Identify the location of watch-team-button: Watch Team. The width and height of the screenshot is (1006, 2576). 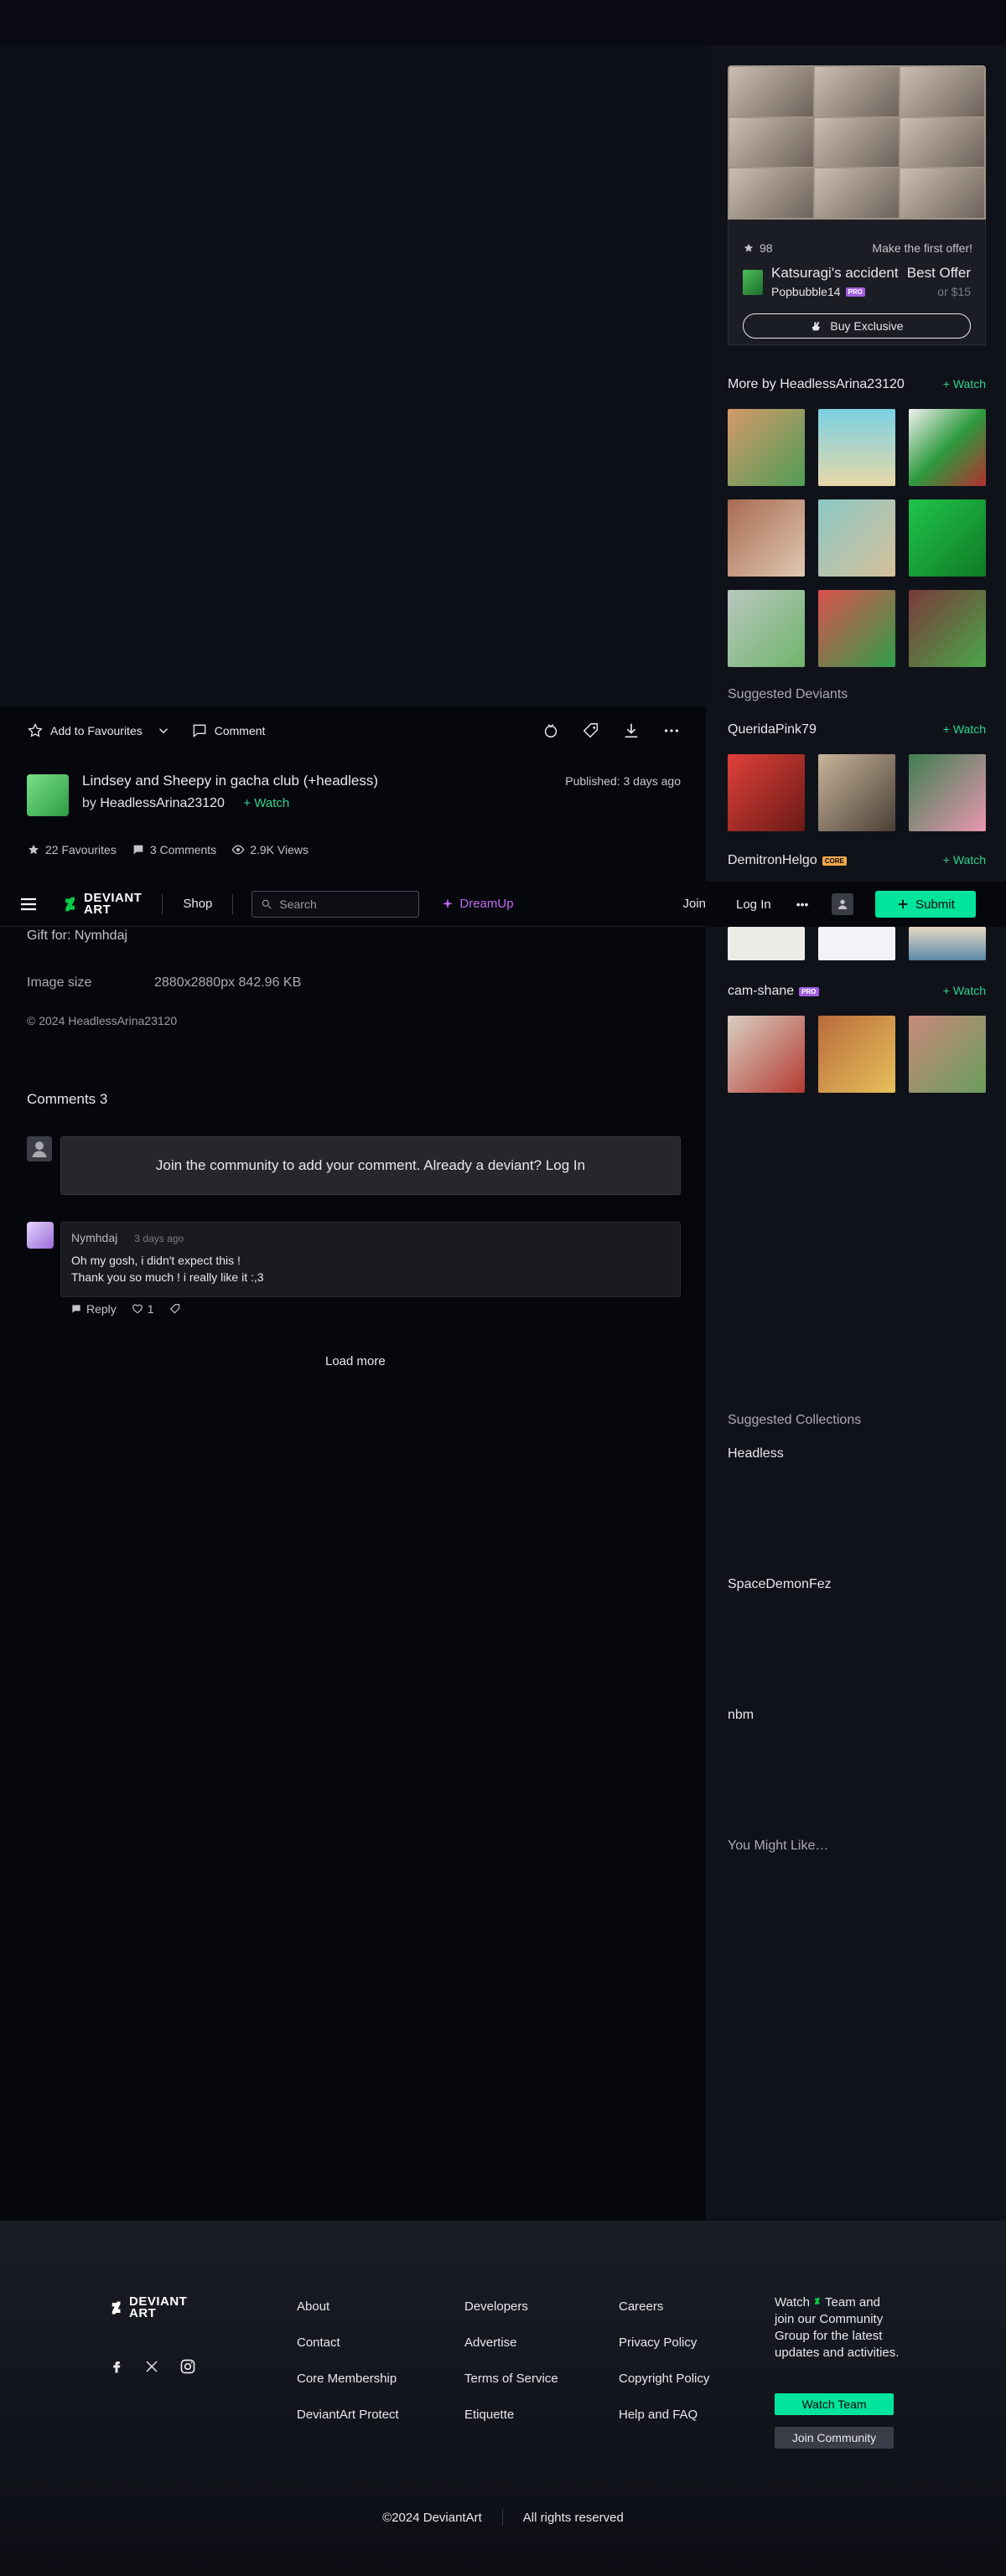
(834, 2404).